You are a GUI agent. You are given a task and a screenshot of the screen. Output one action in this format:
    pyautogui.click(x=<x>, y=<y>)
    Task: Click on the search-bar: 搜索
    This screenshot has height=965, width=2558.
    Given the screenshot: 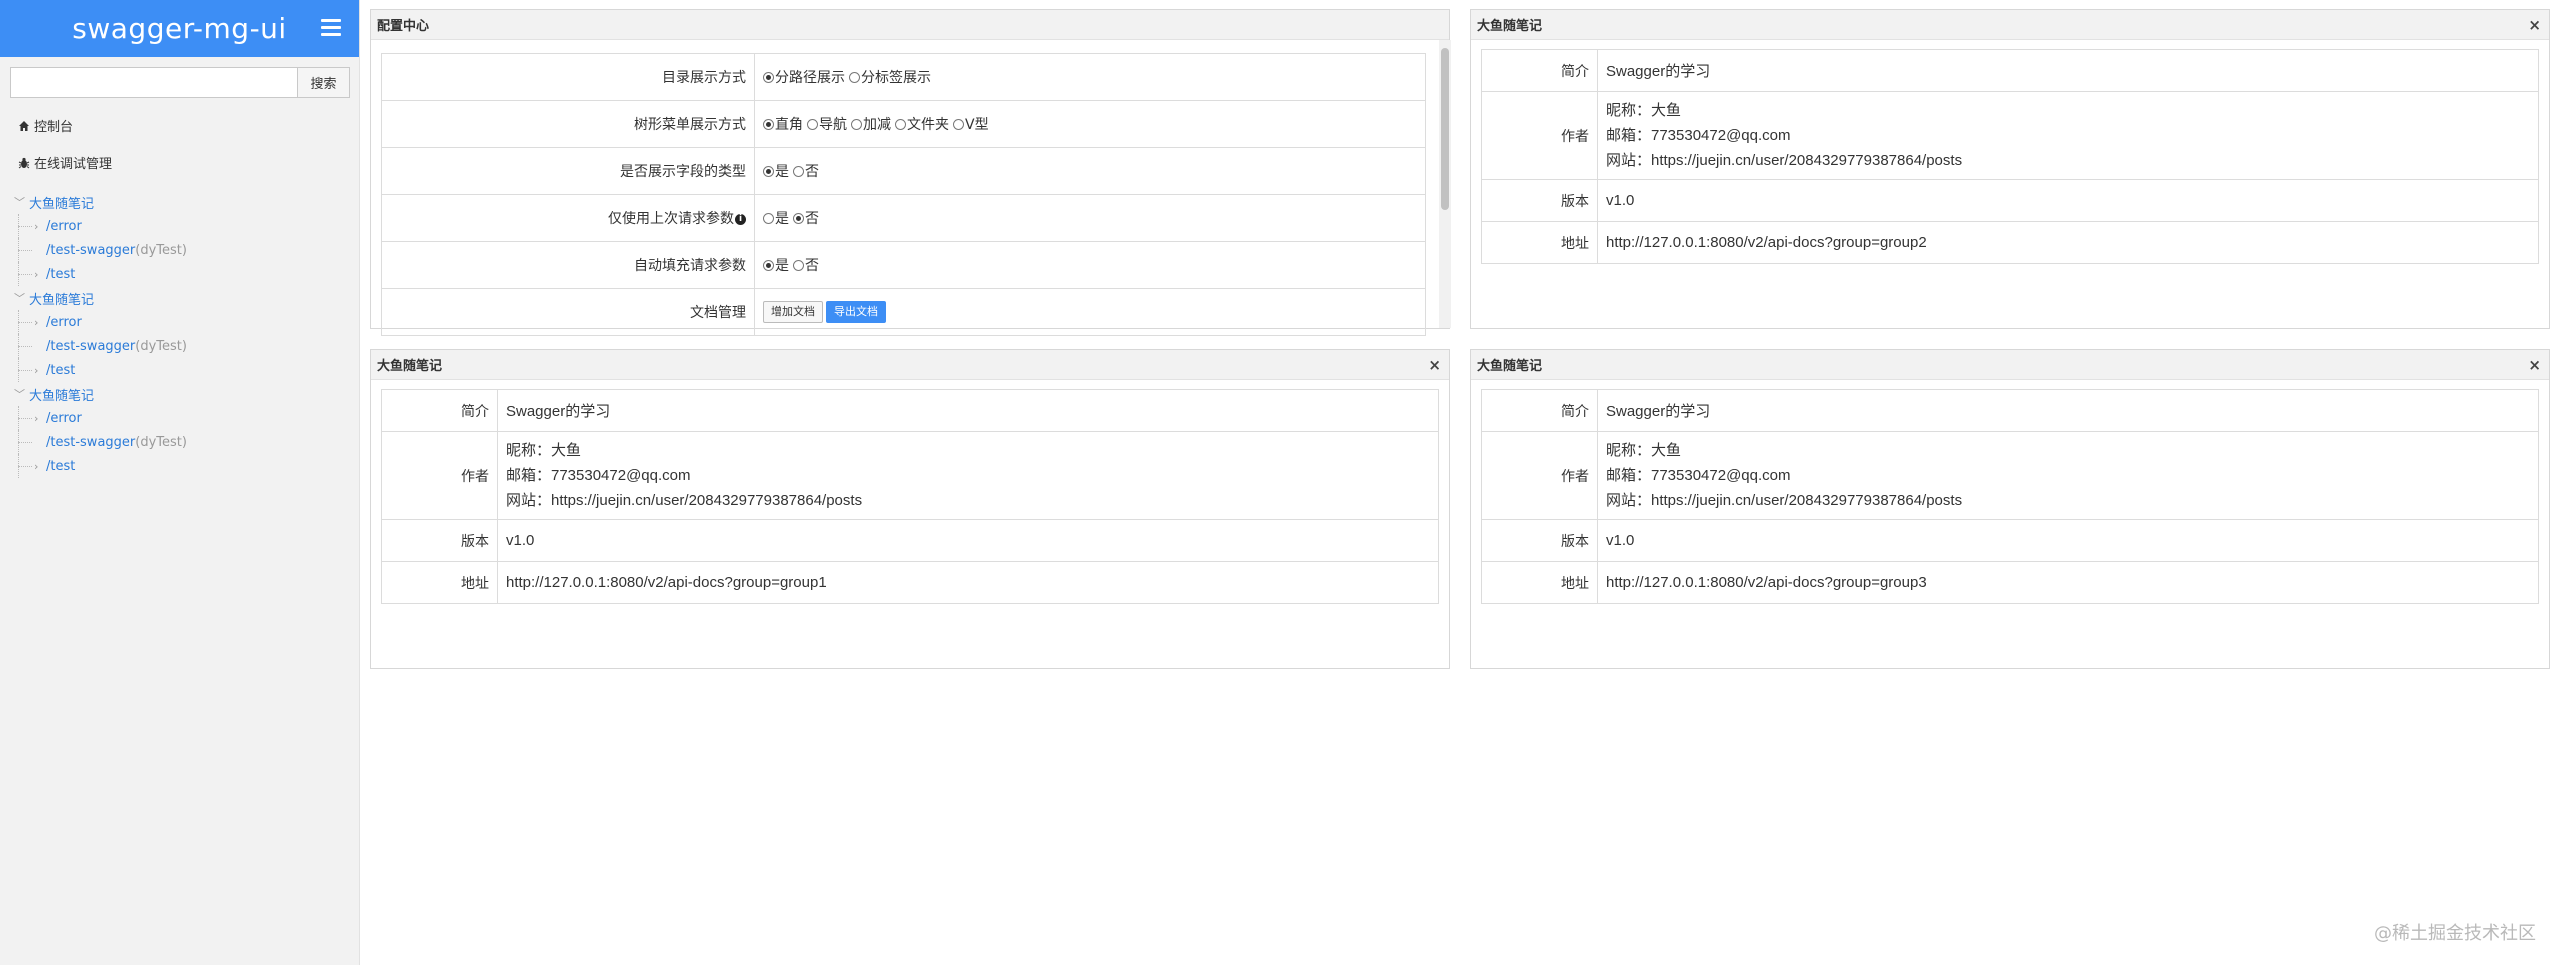 What is the action you would take?
    pyautogui.click(x=180, y=82)
    